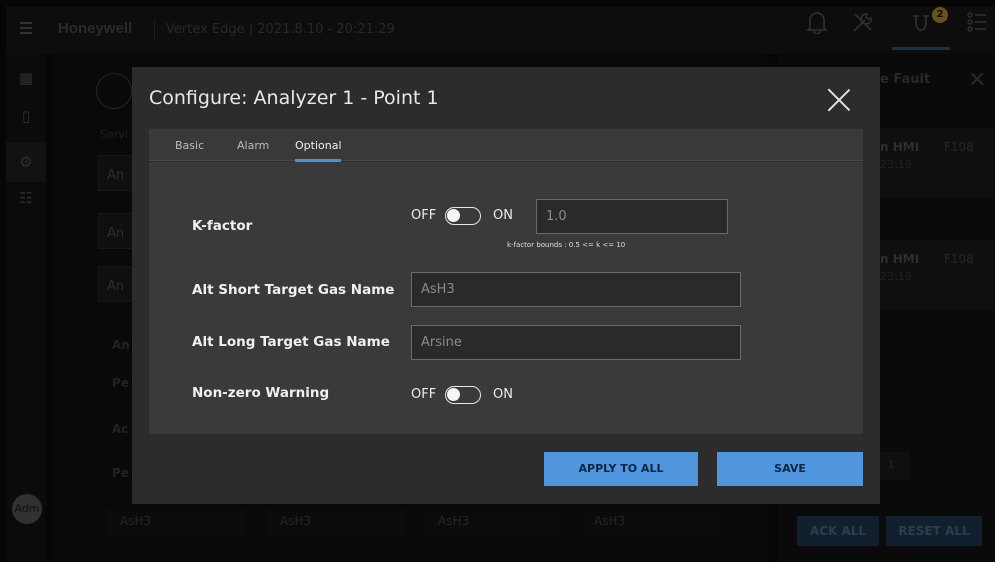 The height and width of the screenshot is (562, 995). What do you see at coordinates (790, 469) in the screenshot?
I see `save-button: SAVE` at bounding box center [790, 469].